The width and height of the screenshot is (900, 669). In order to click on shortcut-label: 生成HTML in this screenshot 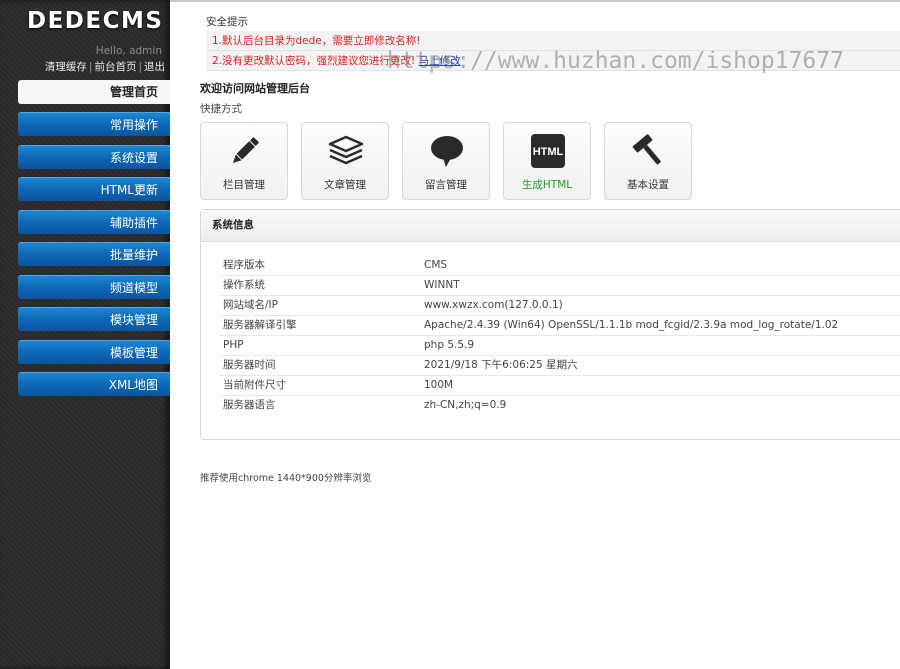, I will do `click(547, 185)`.